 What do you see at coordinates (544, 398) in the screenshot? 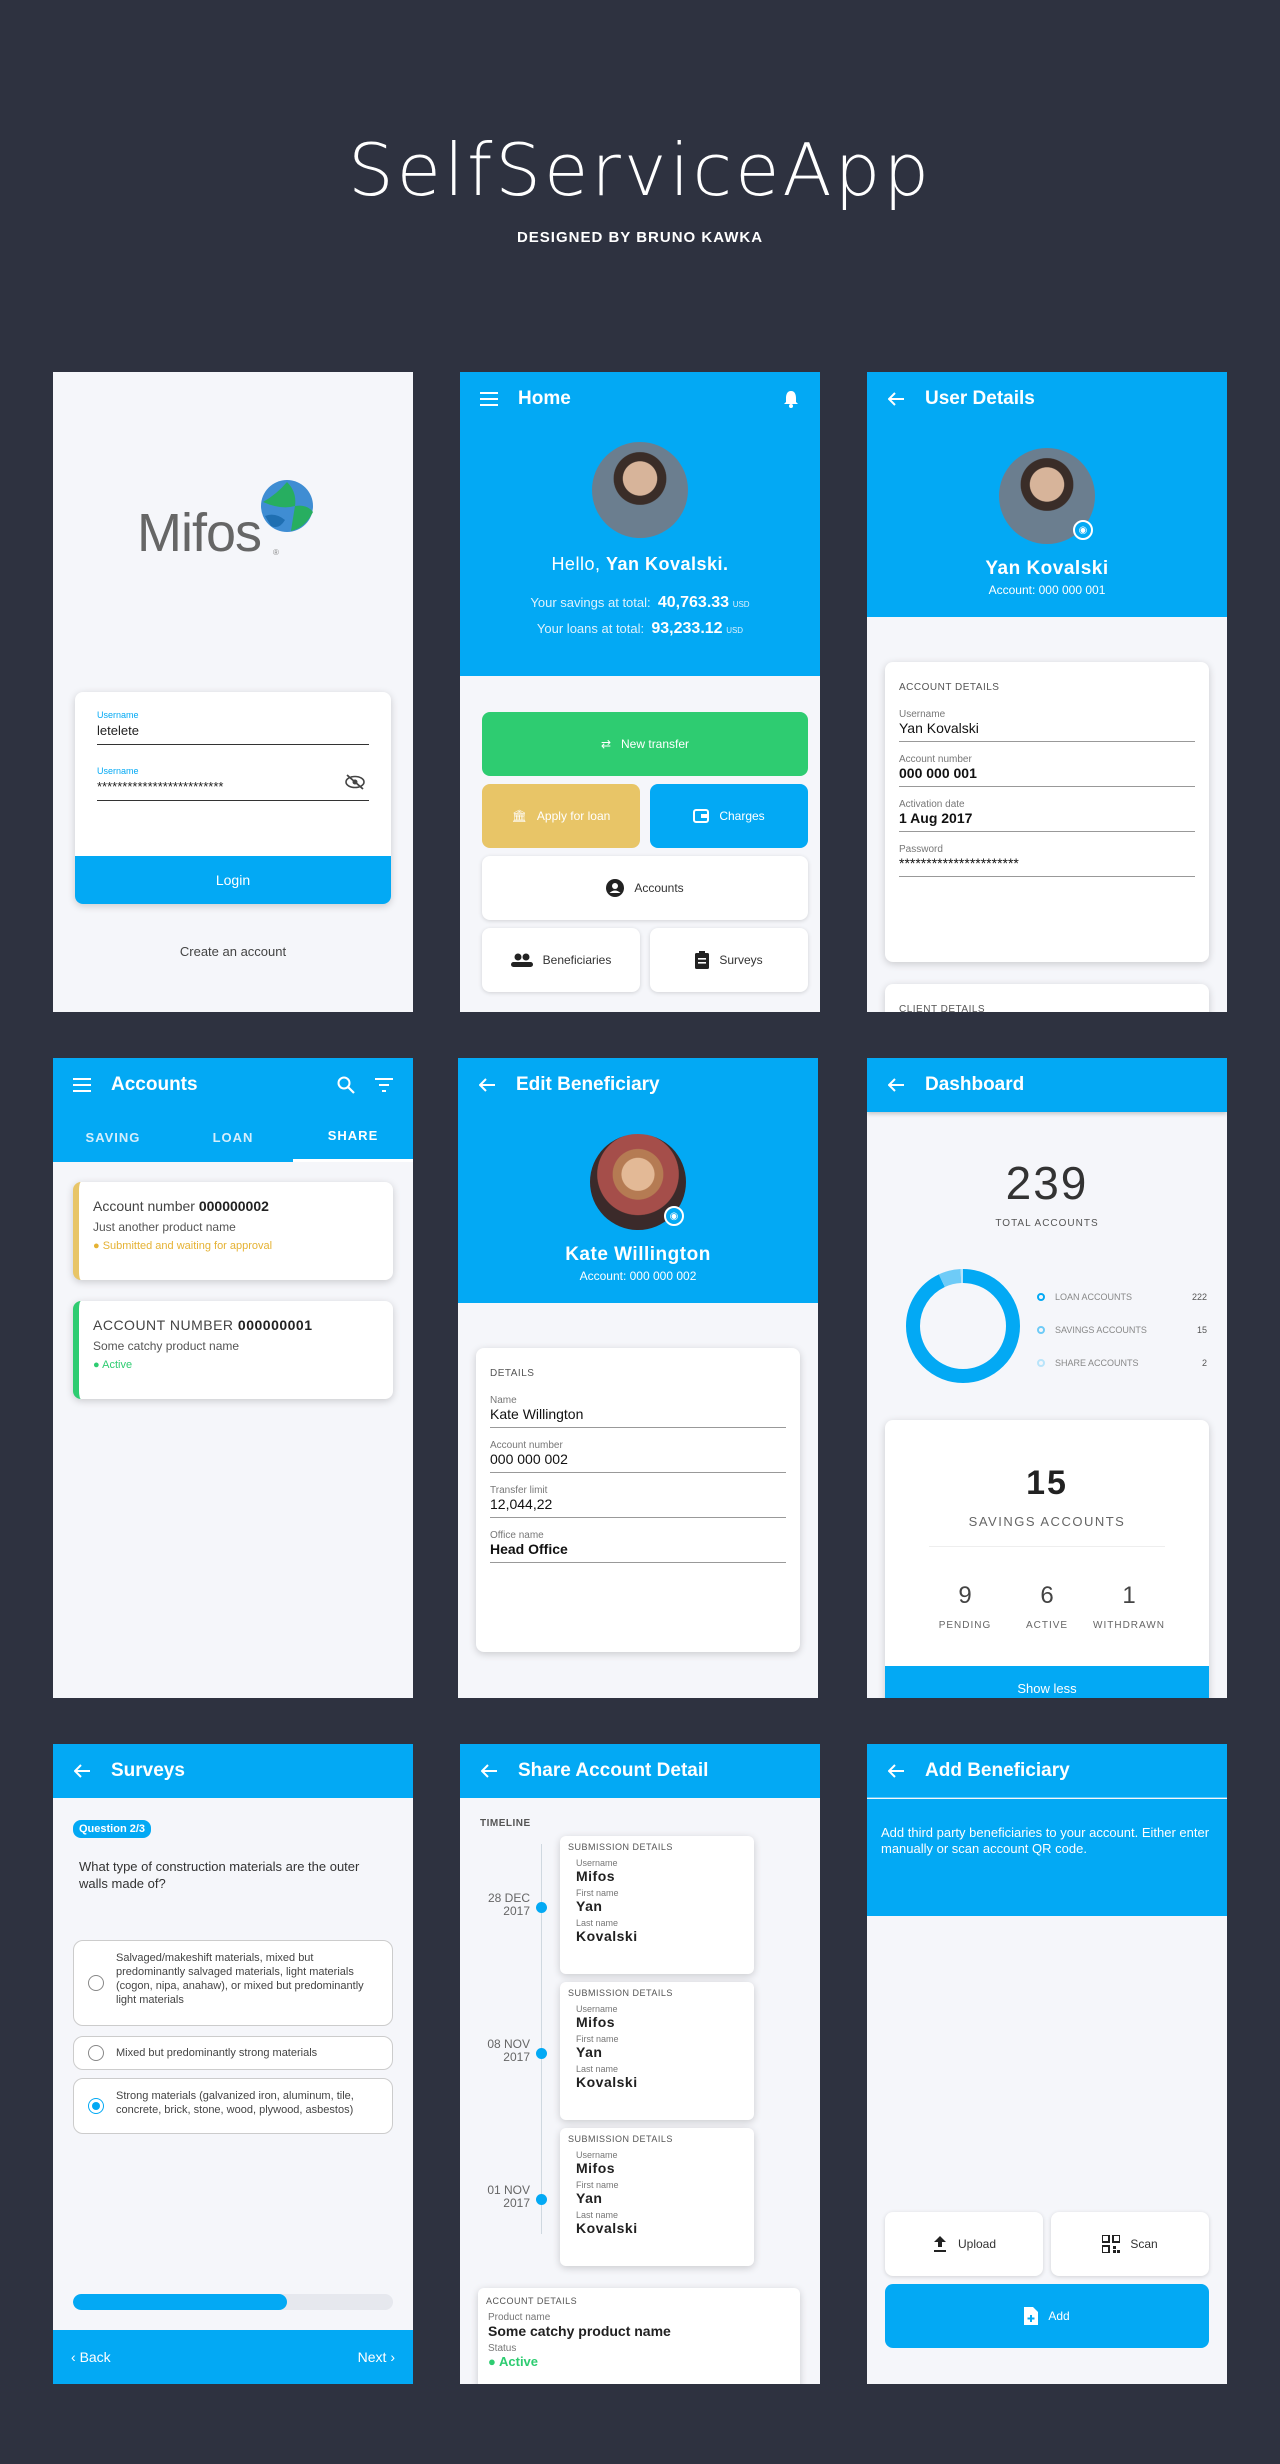
I see `home-title: Home` at bounding box center [544, 398].